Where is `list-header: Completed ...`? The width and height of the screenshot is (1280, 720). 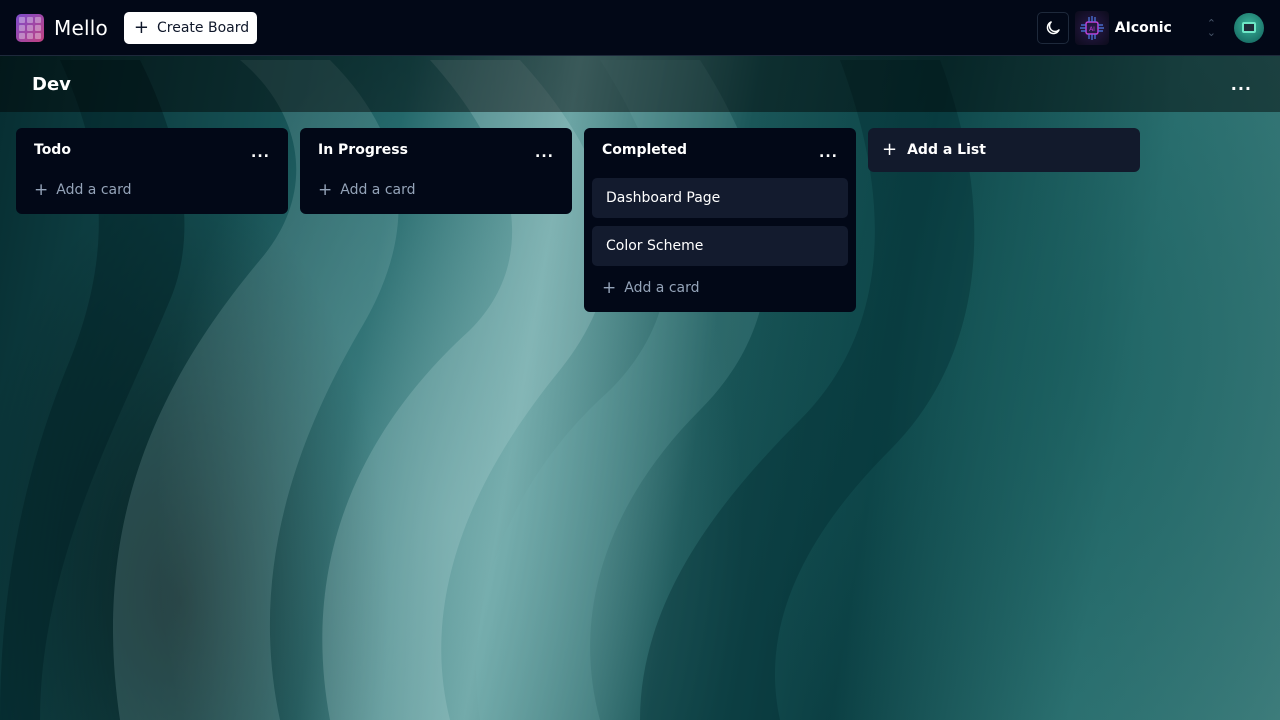
list-header: Completed ... is located at coordinates (720, 150).